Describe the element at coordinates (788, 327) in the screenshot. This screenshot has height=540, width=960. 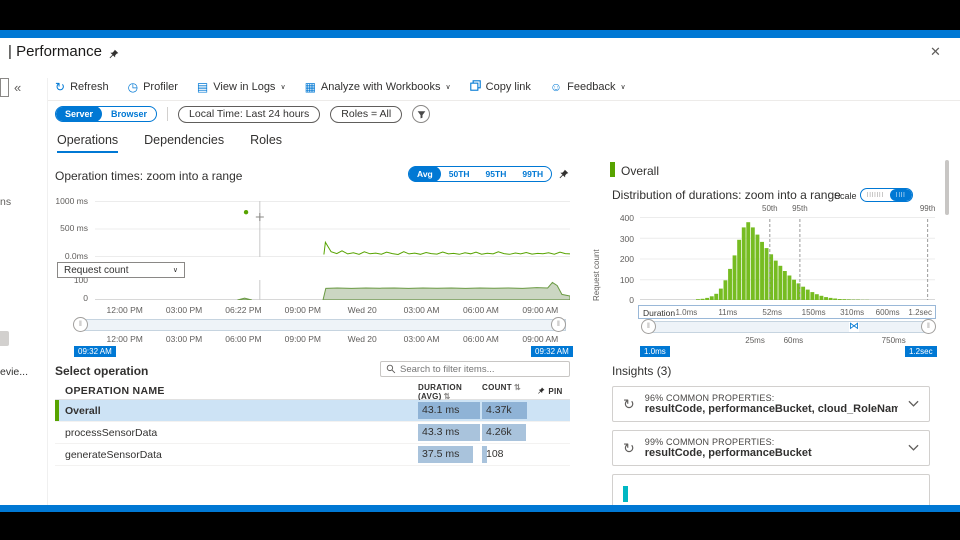
I see `duration-brush-track` at that location.